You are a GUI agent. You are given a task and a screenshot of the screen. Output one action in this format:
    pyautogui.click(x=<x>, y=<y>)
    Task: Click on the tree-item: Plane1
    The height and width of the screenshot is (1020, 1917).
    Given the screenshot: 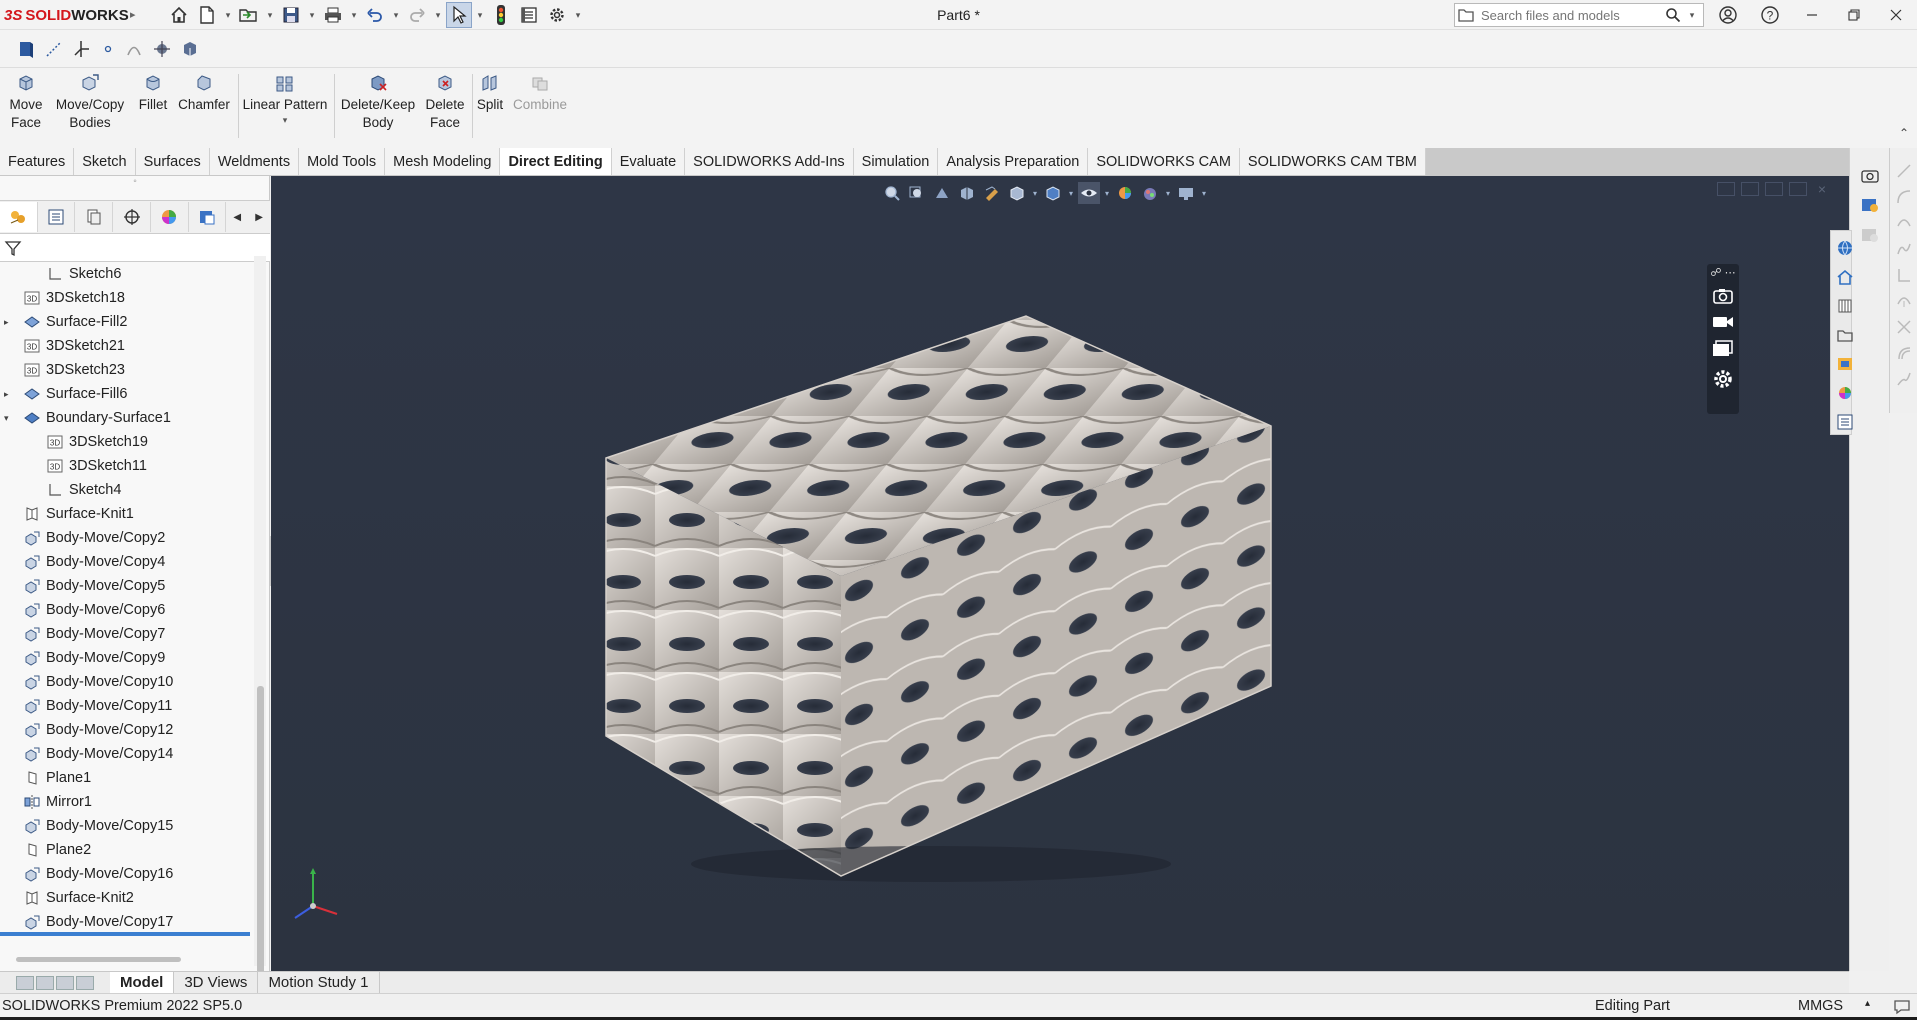 What is the action you would take?
    pyautogui.click(x=45, y=778)
    